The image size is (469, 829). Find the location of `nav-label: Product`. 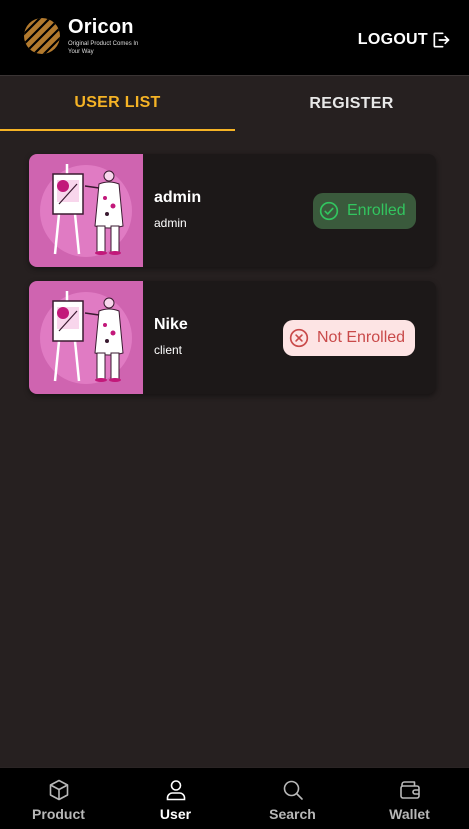

nav-label: Product is located at coordinates (58, 814).